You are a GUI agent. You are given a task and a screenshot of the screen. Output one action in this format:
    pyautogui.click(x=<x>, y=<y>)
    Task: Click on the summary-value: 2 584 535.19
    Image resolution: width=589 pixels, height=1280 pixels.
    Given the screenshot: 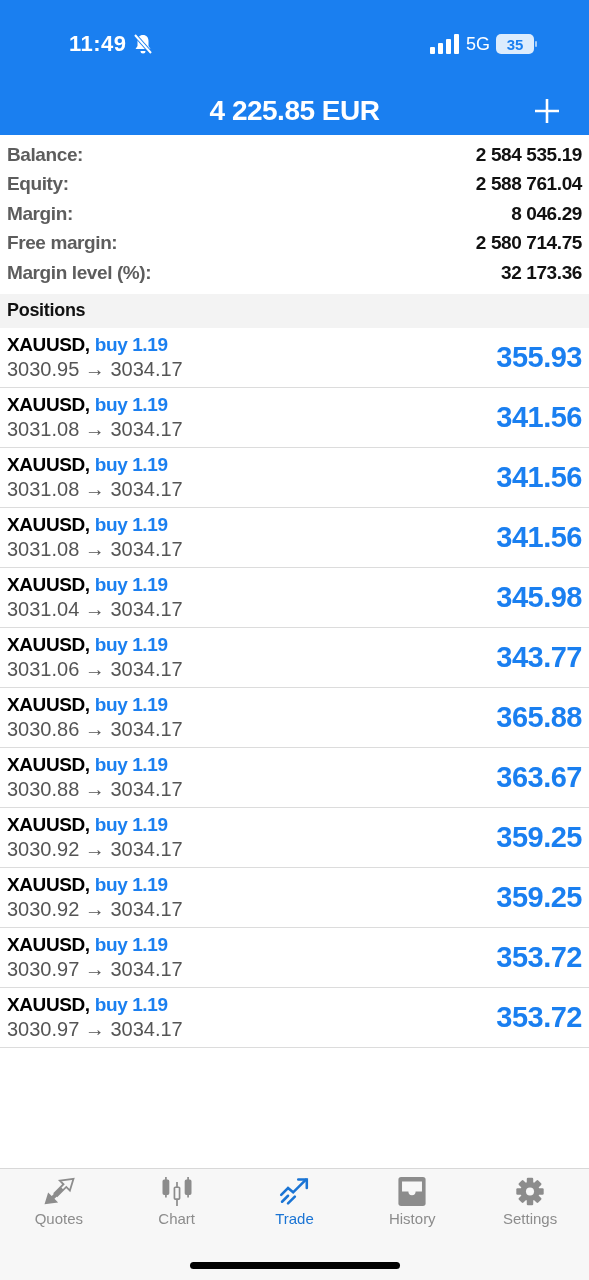 What is the action you would take?
    pyautogui.click(x=528, y=154)
    